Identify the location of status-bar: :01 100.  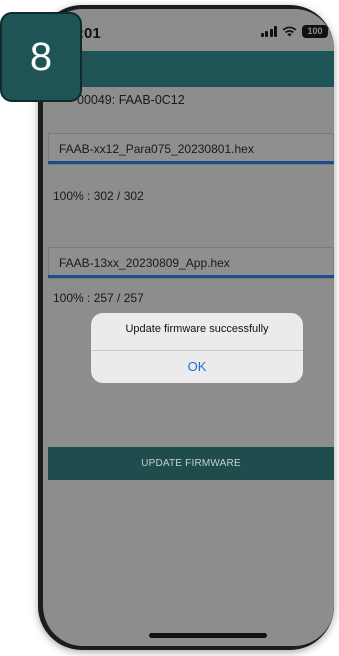
(188, 30).